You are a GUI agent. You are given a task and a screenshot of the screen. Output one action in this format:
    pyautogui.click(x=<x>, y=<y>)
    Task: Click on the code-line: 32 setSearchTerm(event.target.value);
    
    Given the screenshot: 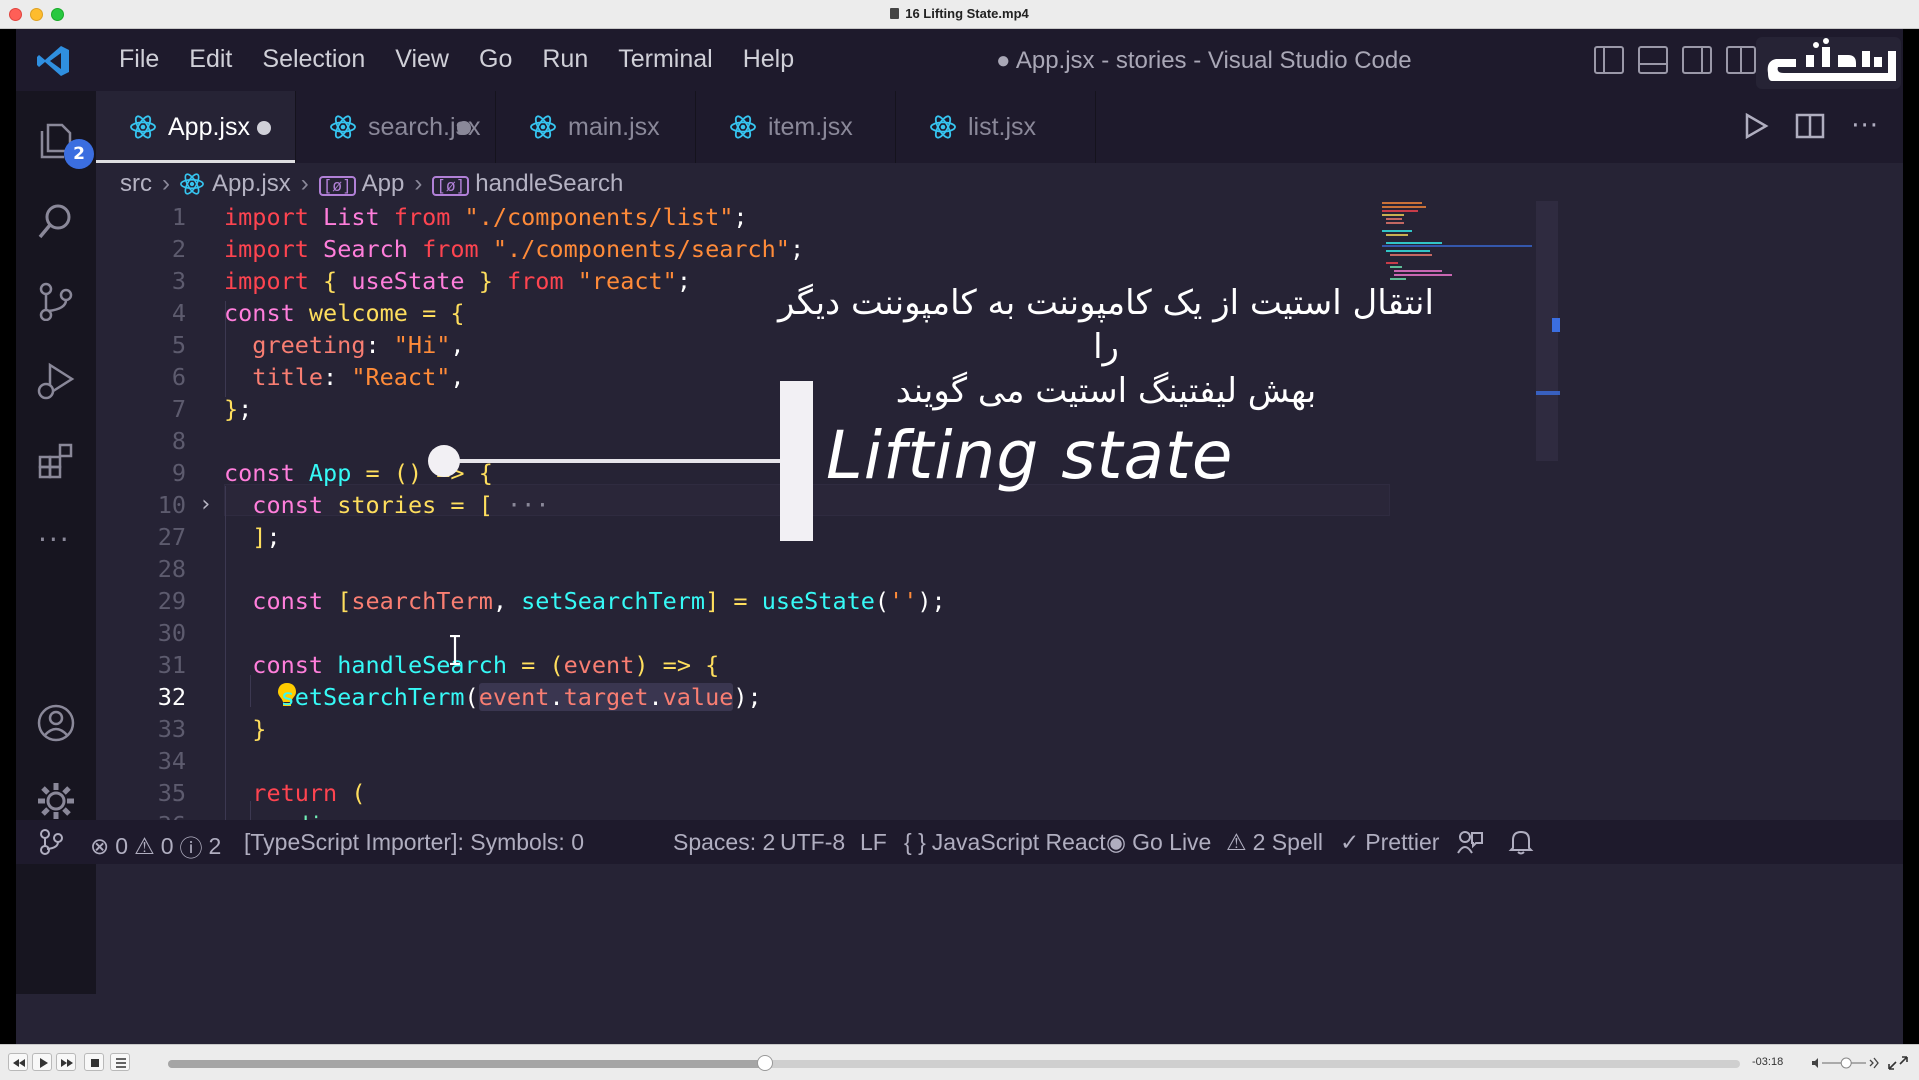 What is the action you would take?
    pyautogui.click(x=459, y=697)
    